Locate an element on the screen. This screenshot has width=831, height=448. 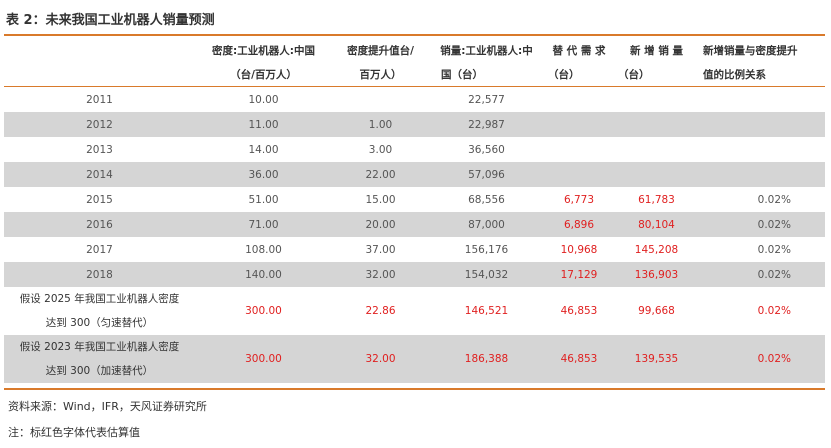
cell-new-sales: 136,903 is located at coordinates (656, 274).